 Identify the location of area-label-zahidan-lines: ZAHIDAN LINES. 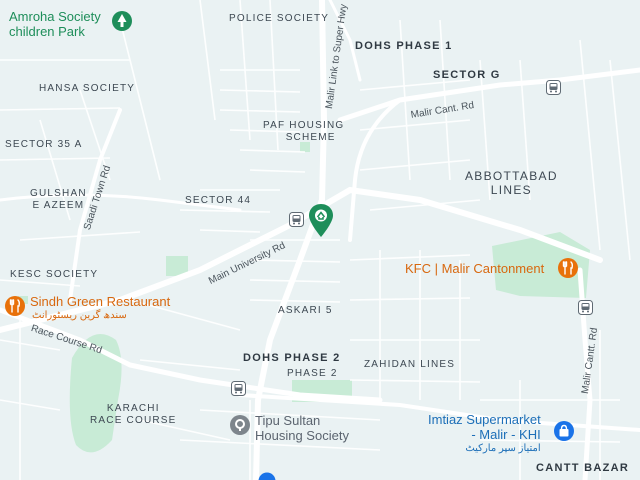
(410, 364).